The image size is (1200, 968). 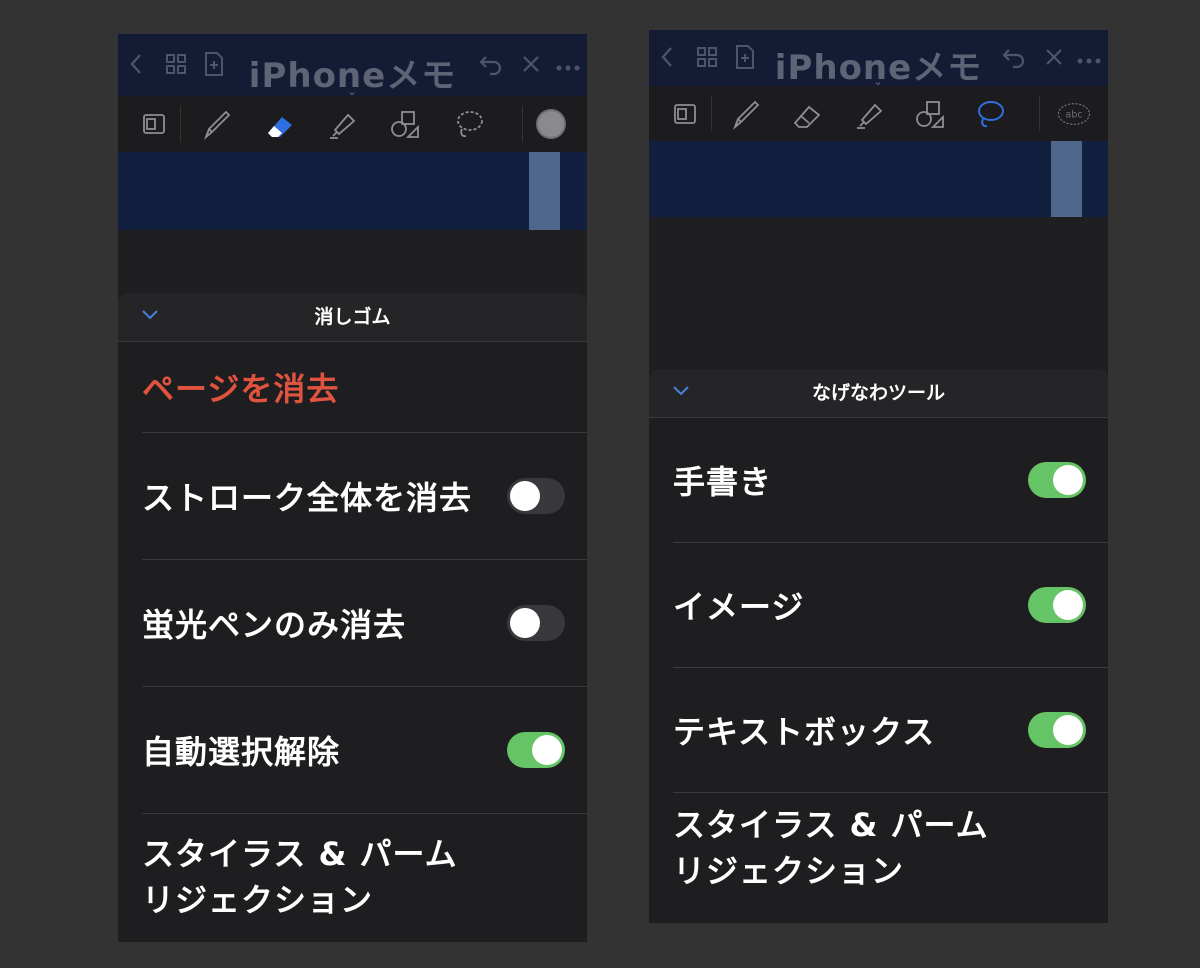 I want to click on text-tool-label: abc, so click(x=1073, y=114).